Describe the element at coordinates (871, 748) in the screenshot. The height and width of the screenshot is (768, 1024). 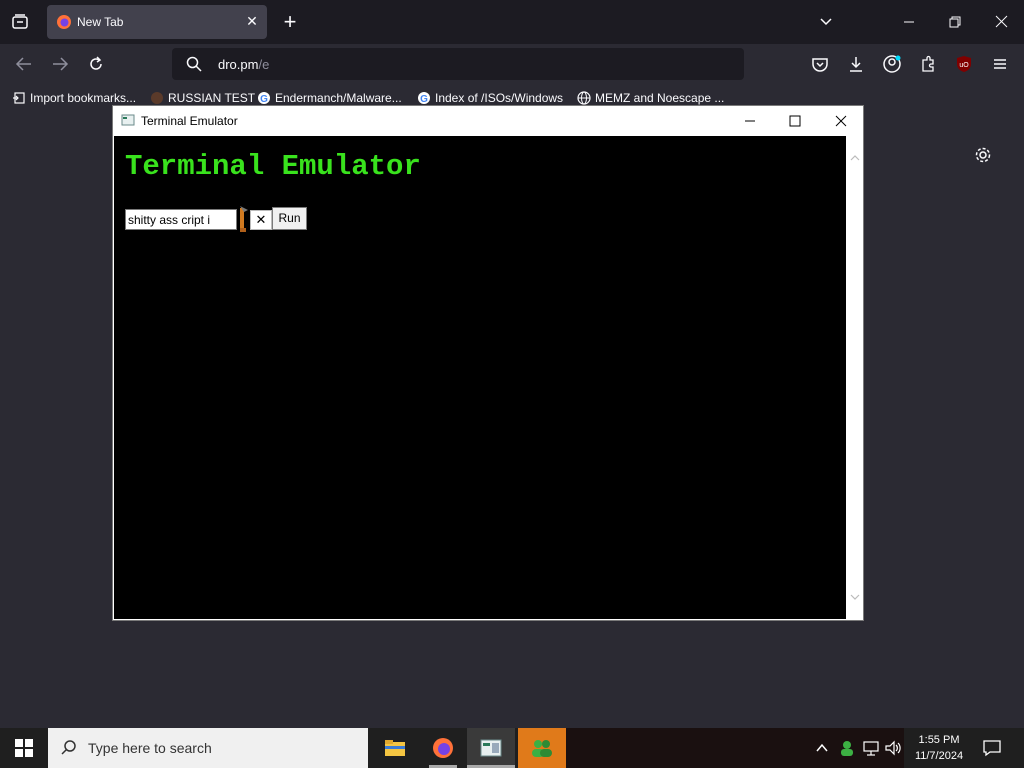
I see `network-icon` at that location.